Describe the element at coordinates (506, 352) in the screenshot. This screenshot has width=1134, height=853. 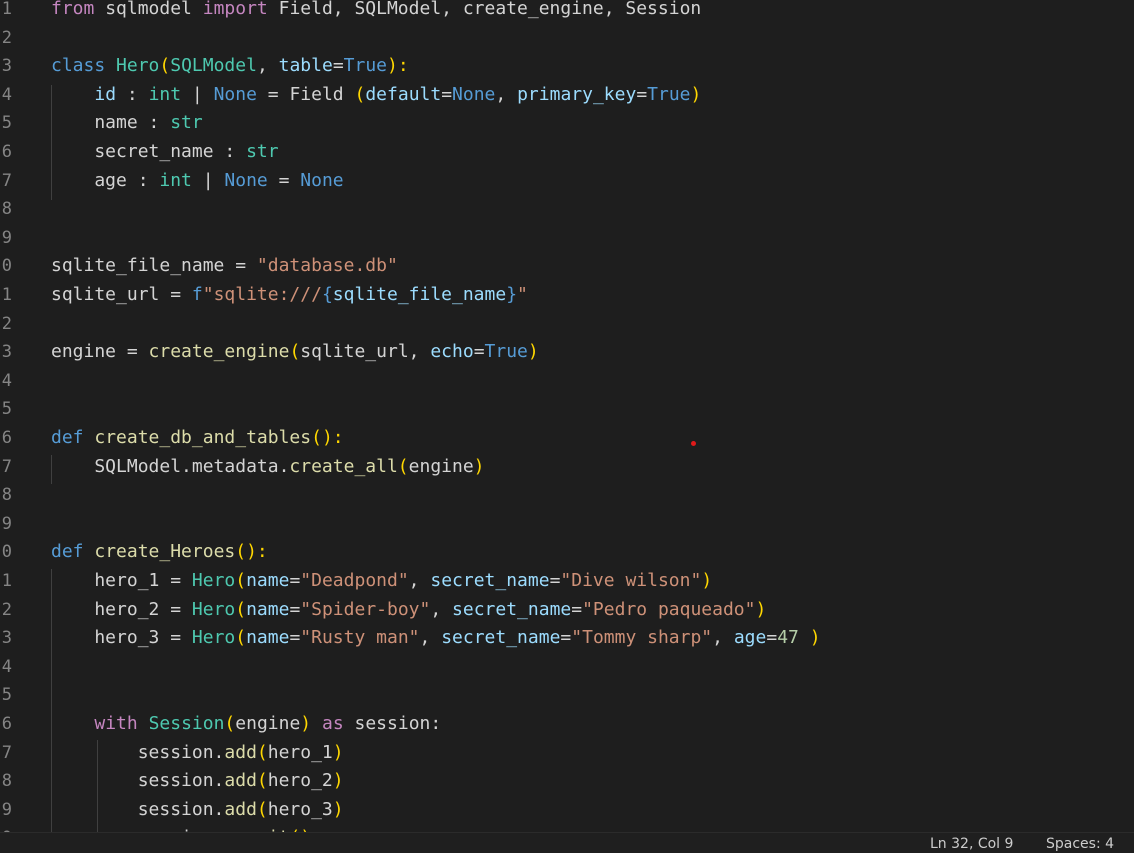
I see `code-token: True` at that location.